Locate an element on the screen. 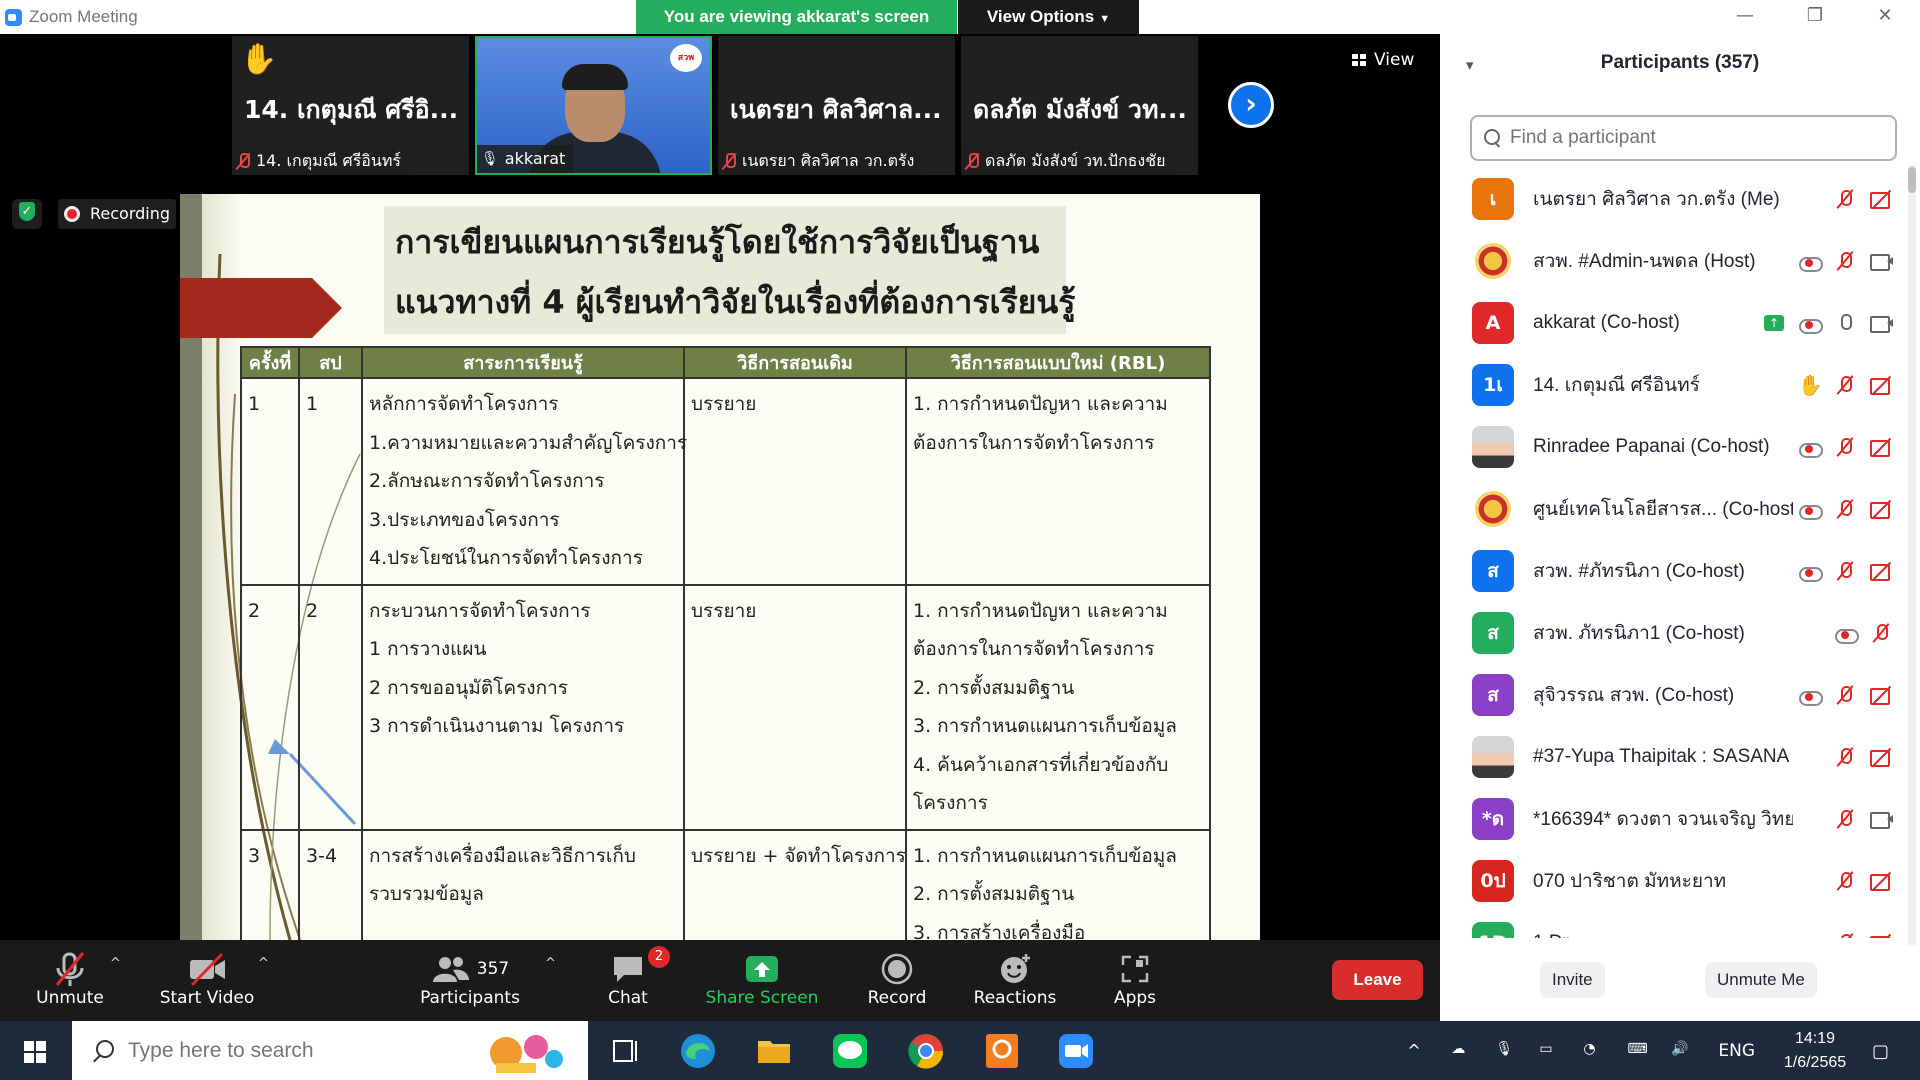  column-header: วิธีการสอนเดิม is located at coordinates (795, 362).